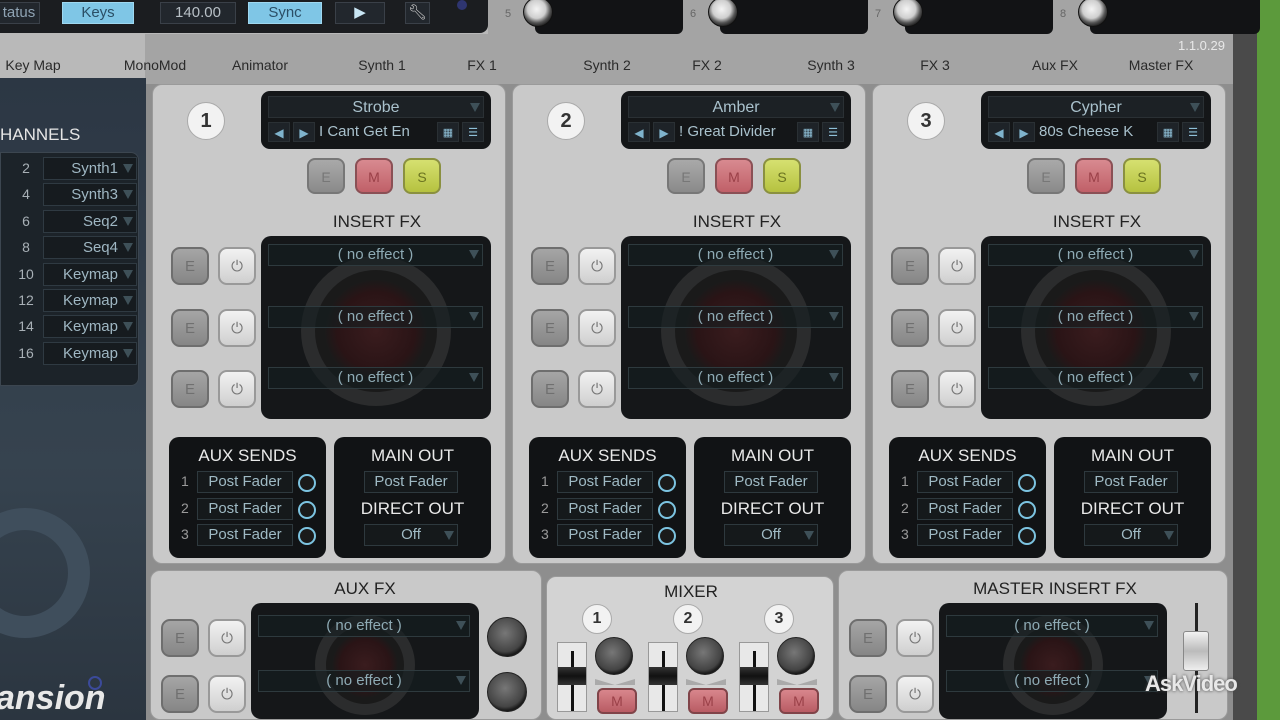  I want to click on prev-preset-button: ◀, so click(999, 132).